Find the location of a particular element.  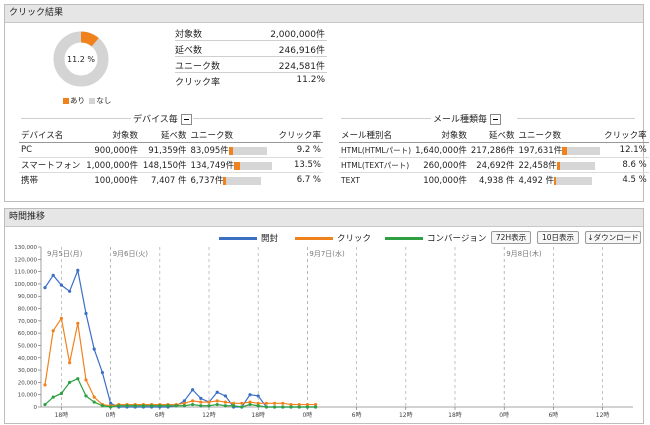

day-label: 9月8日(木) is located at coordinates (524, 253).